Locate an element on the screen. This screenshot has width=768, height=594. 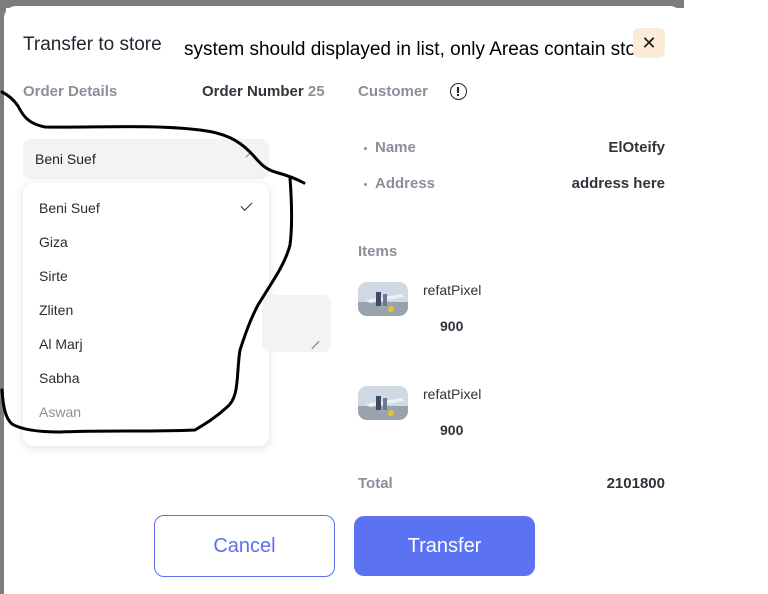
customer-address-value: address here is located at coordinates (618, 183).